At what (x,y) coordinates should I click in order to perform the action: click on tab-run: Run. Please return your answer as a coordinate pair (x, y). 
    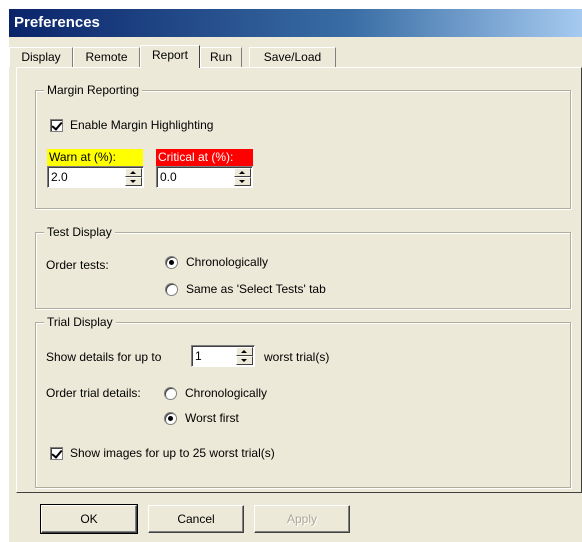
    Looking at the image, I should click on (221, 57).